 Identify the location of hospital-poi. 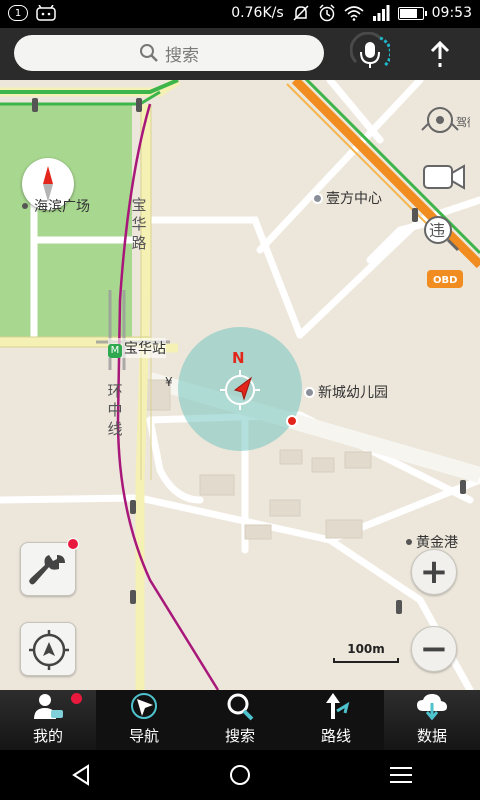
(292, 421).